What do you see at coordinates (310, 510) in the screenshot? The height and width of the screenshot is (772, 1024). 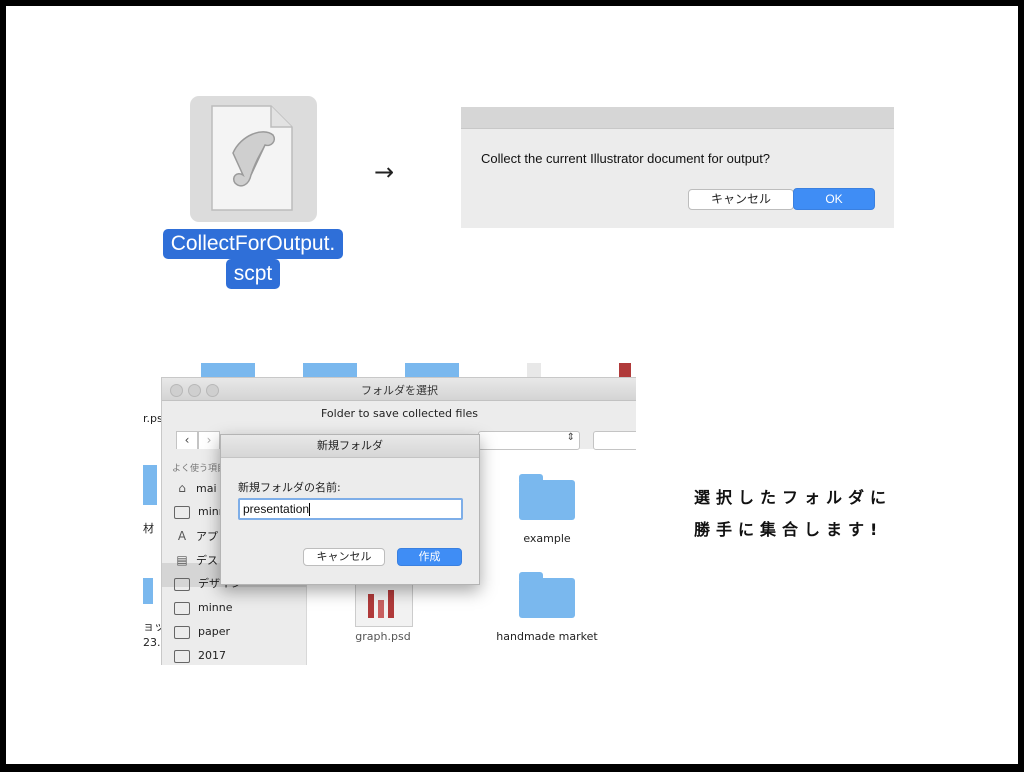 I see `text-caret` at bounding box center [310, 510].